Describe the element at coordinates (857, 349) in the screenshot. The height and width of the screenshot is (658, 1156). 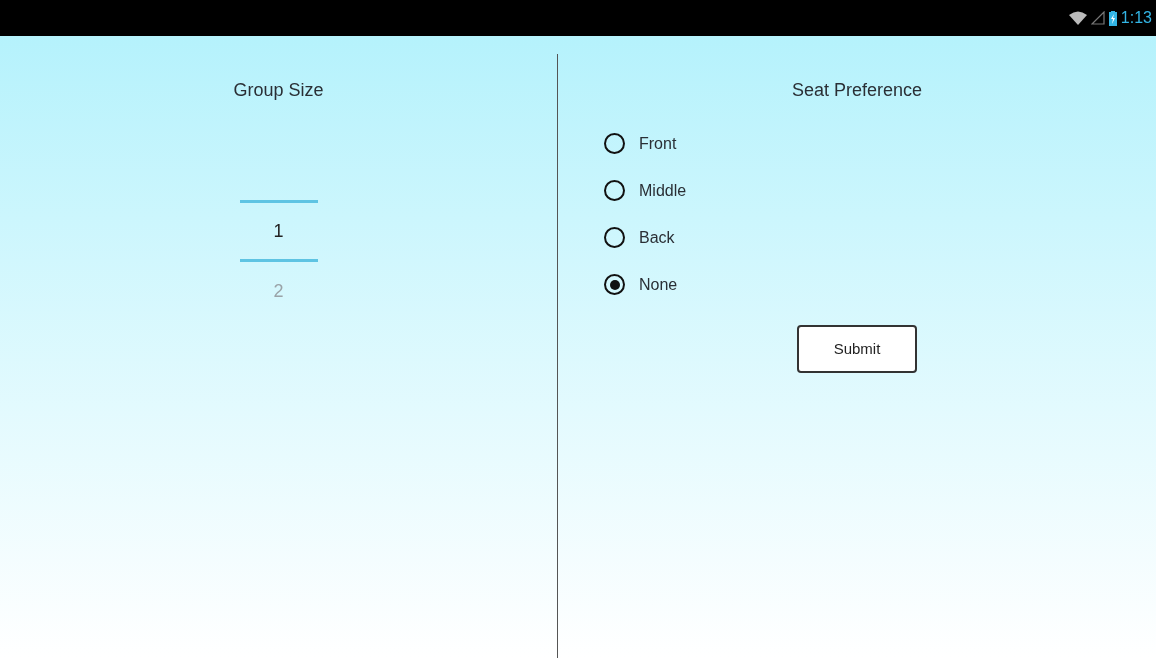
I see `submit-button: Submit` at that location.